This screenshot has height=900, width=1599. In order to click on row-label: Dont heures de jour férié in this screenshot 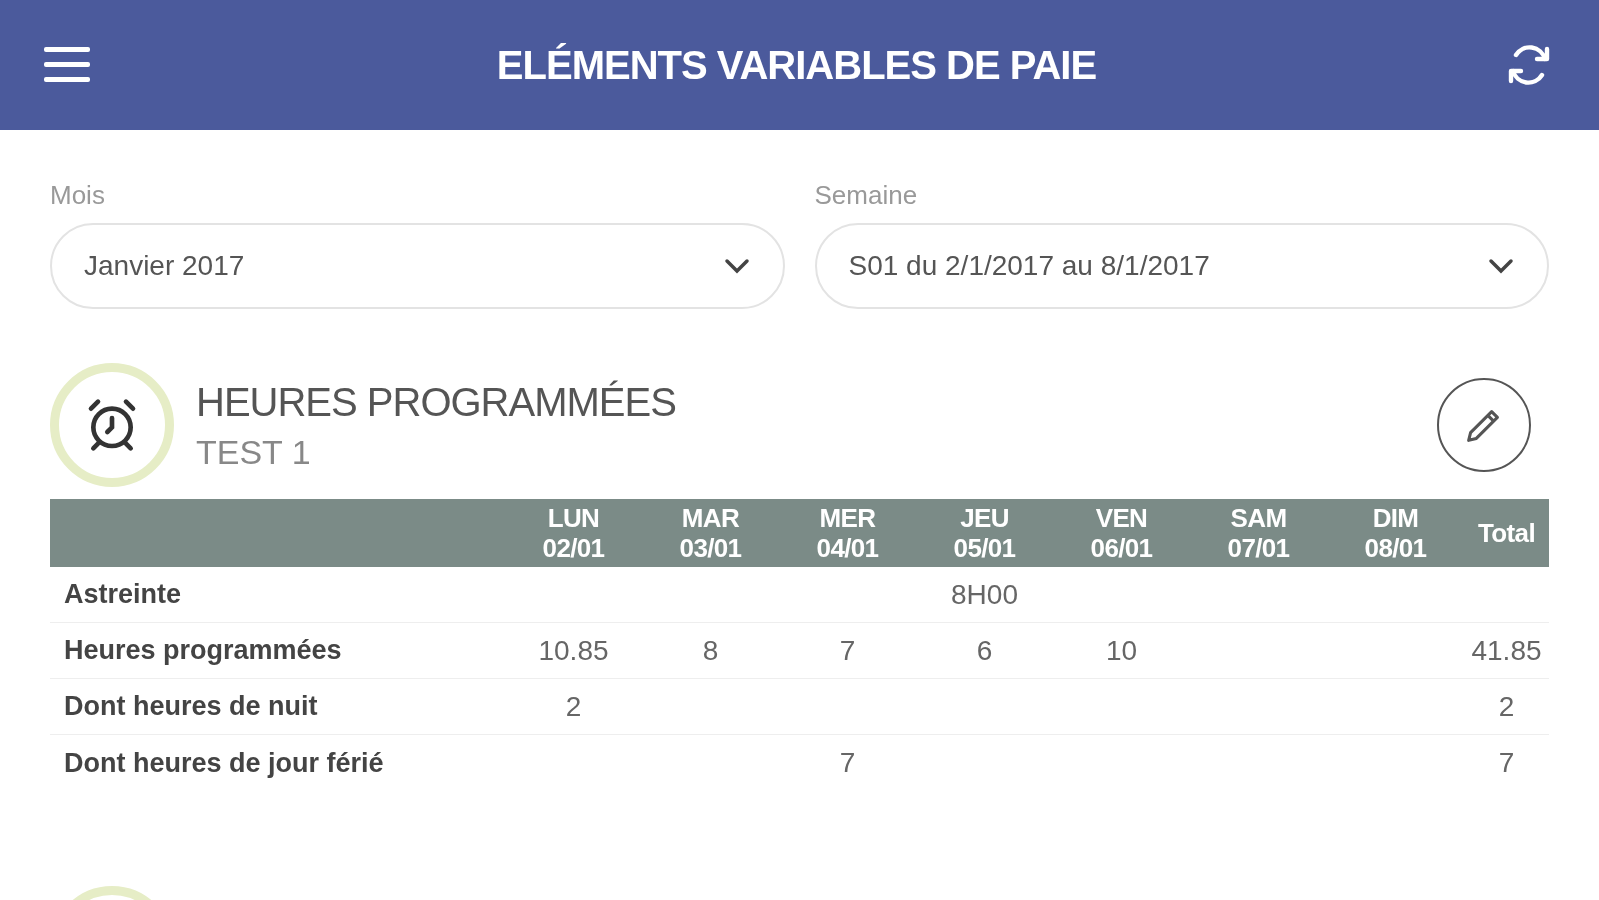, I will do `click(224, 763)`.